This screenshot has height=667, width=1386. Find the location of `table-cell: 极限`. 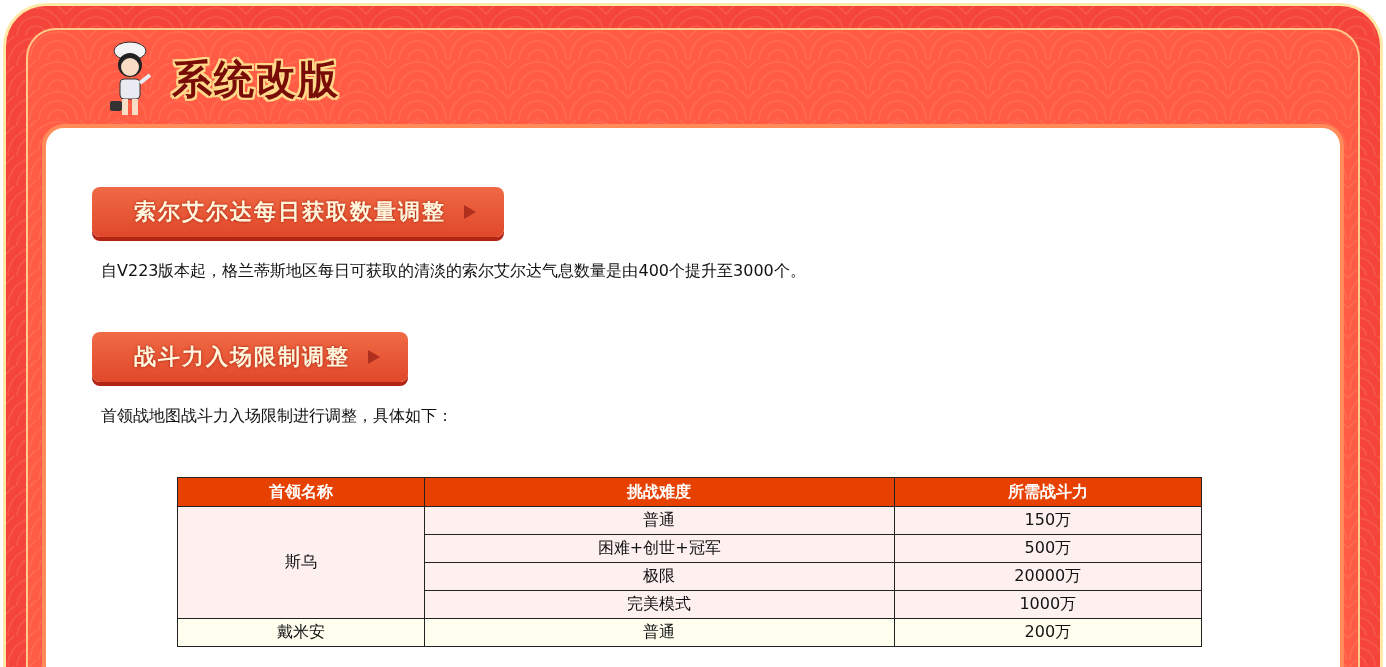

table-cell: 极限 is located at coordinates (659, 576).